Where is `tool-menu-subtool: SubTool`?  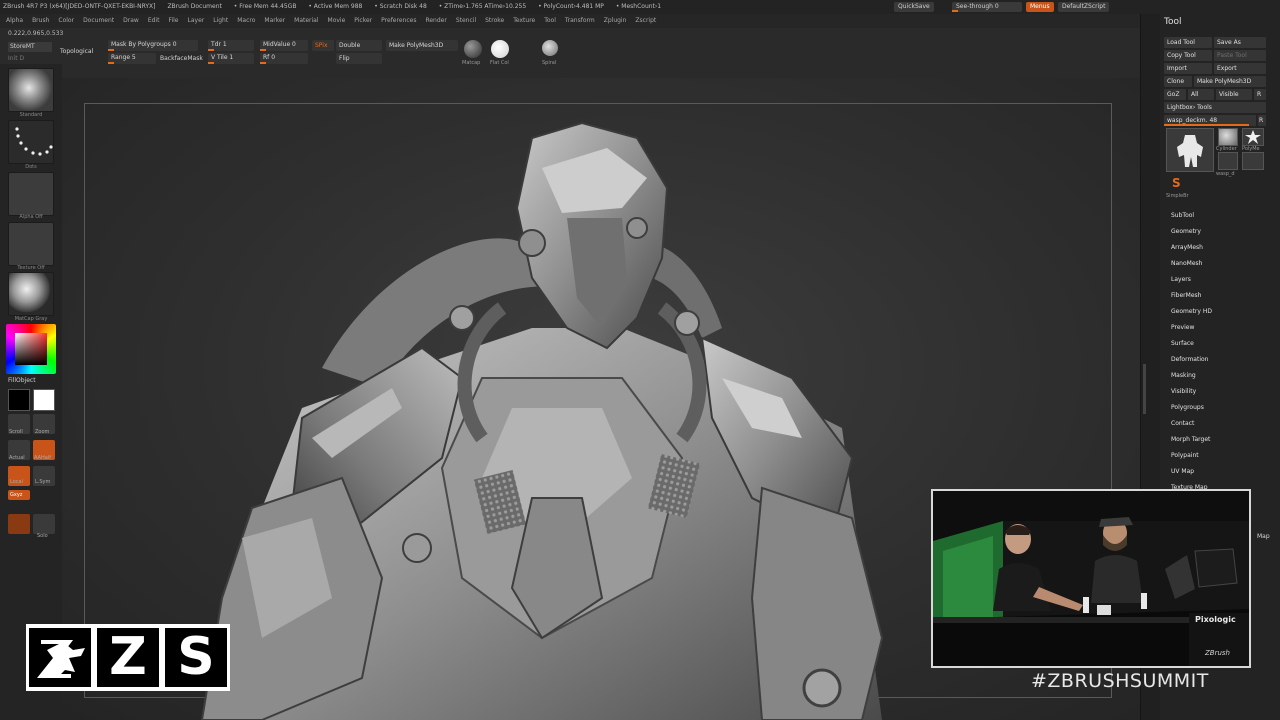
tool-menu-subtool: SubTool is located at coordinates (1182, 215).